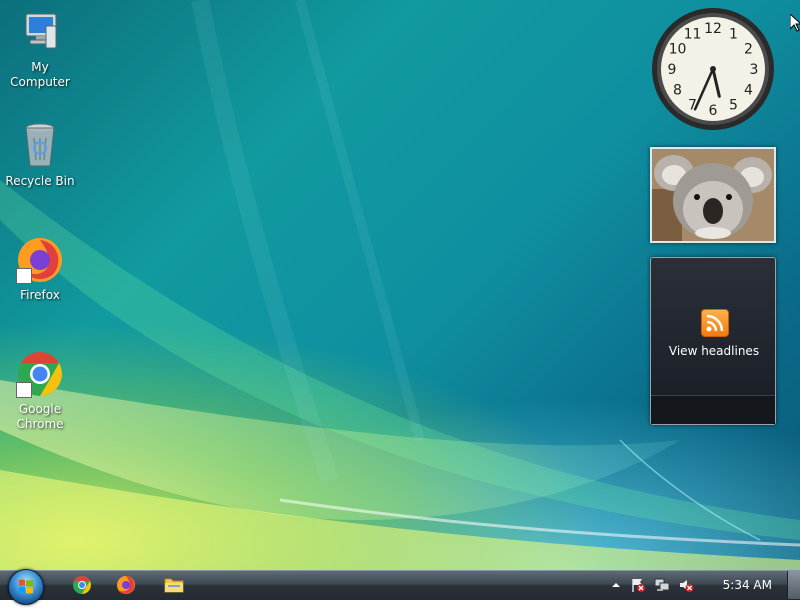  Describe the element at coordinates (686, 585) in the screenshot. I see `volume-muted-icon` at that location.